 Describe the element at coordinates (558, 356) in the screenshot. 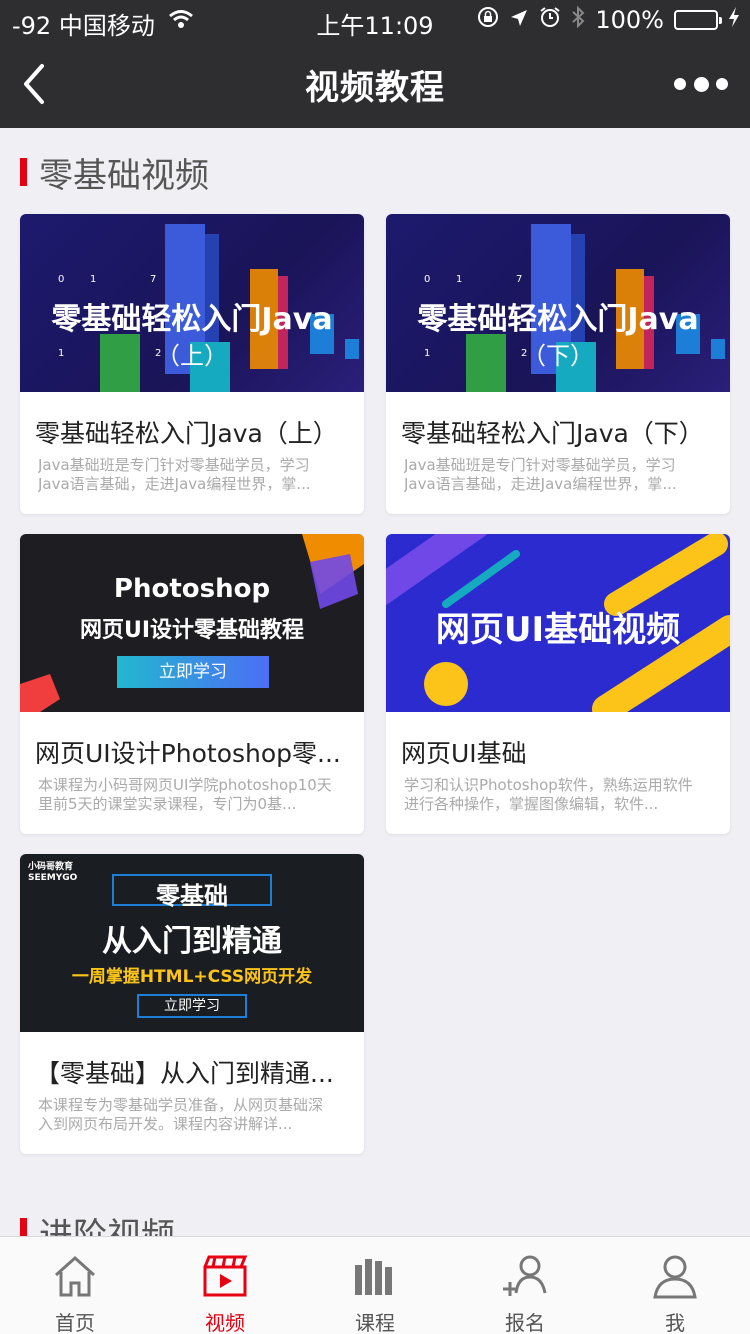

I see `thumbnail-subtitle: （下）` at that location.